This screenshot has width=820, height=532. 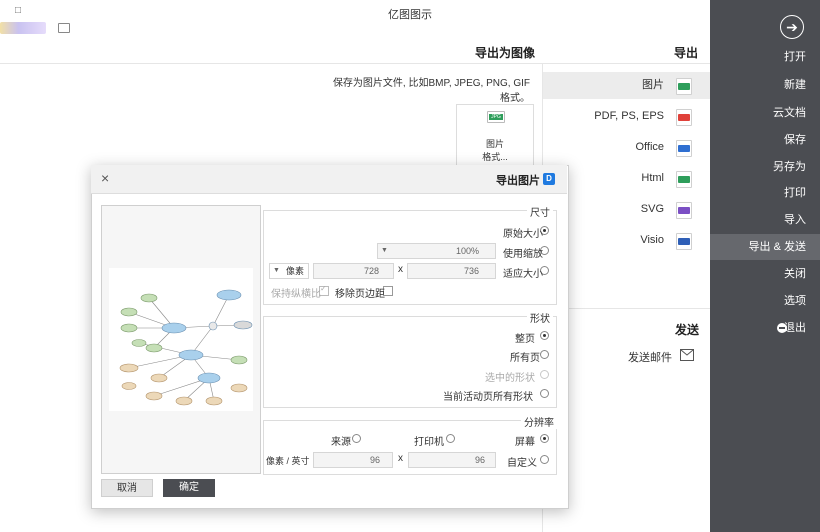 What do you see at coordinates (374, 460) in the screenshot?
I see `res-y-value: 96` at bounding box center [374, 460].